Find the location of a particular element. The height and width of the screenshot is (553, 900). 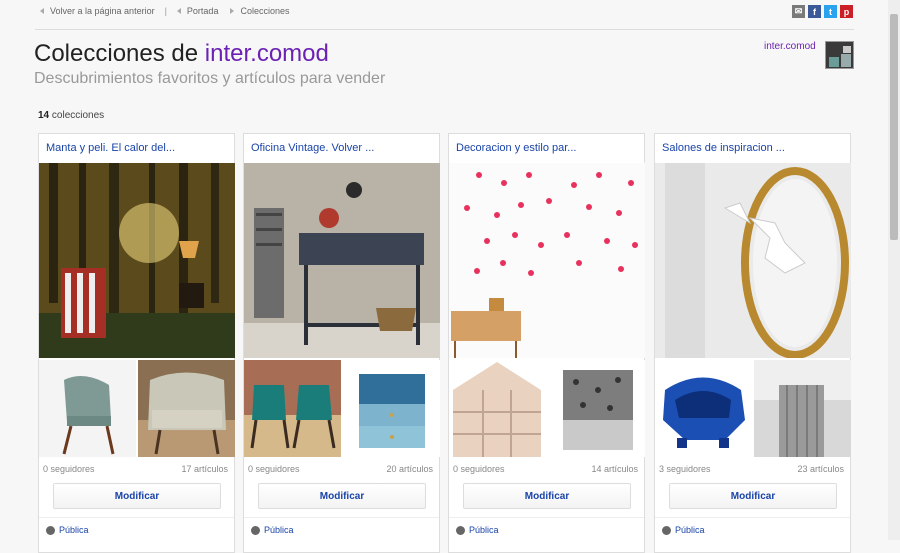

collection-stats: 3 seguidores 23 artículos is located at coordinates (751, 469).